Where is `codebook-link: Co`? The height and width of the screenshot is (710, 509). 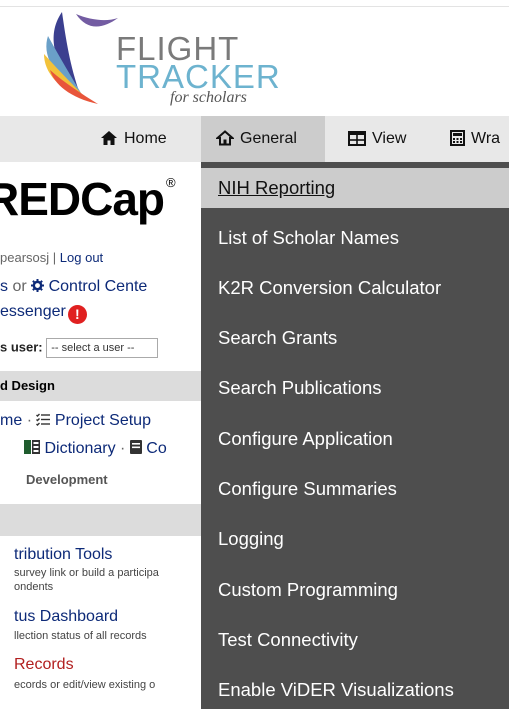
codebook-link: Co is located at coordinates (156, 448).